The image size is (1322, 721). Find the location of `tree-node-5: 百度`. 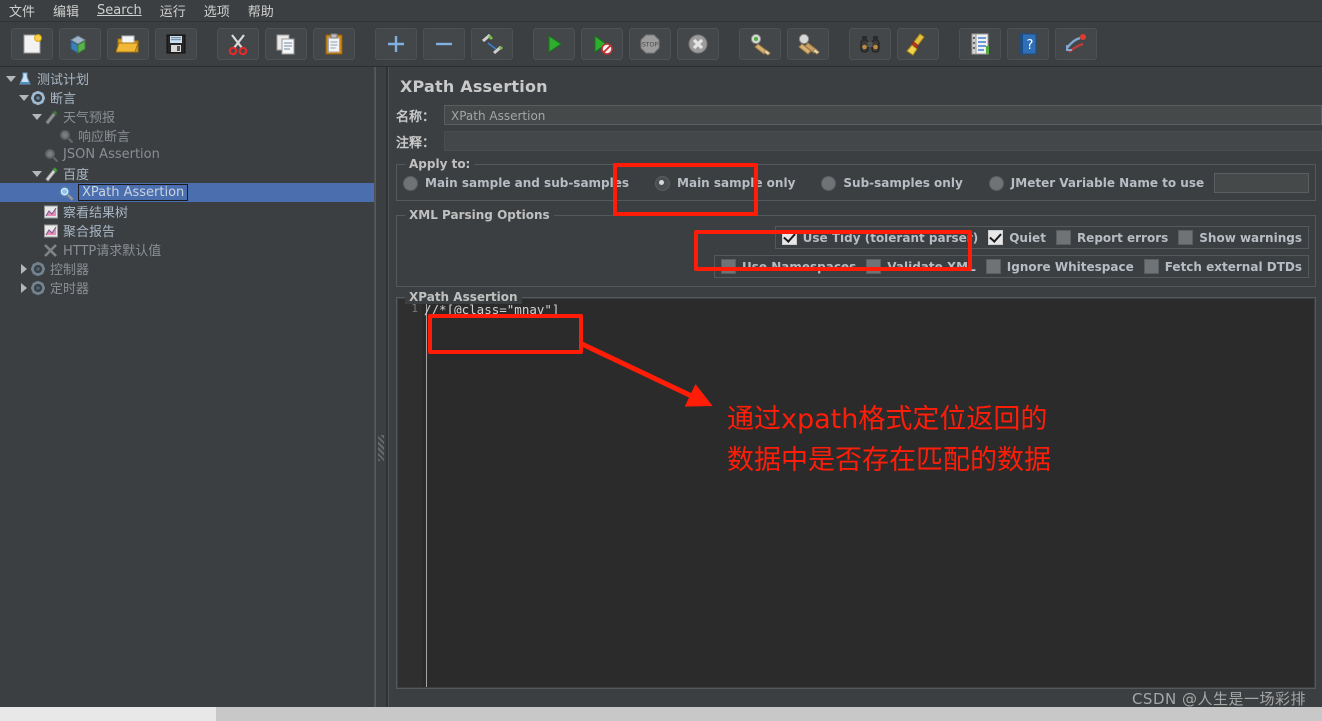

tree-node-5: 百度 is located at coordinates (187, 173).